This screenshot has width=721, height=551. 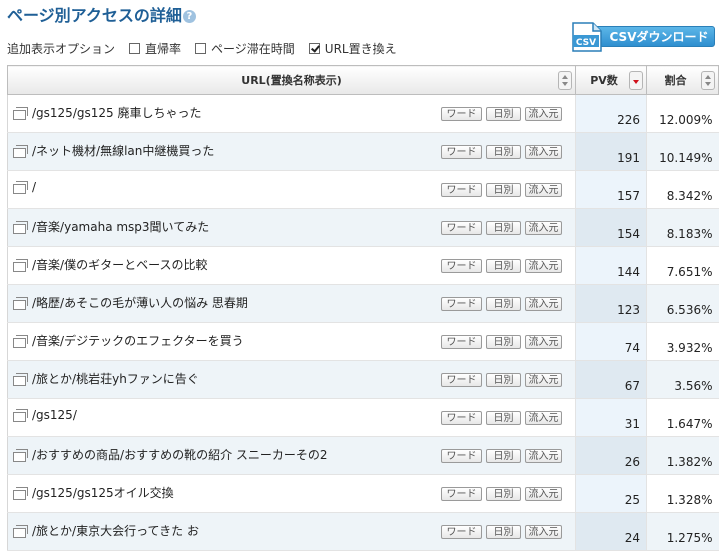 I want to click on pct-cell: 7.651%, so click(x=682, y=265).